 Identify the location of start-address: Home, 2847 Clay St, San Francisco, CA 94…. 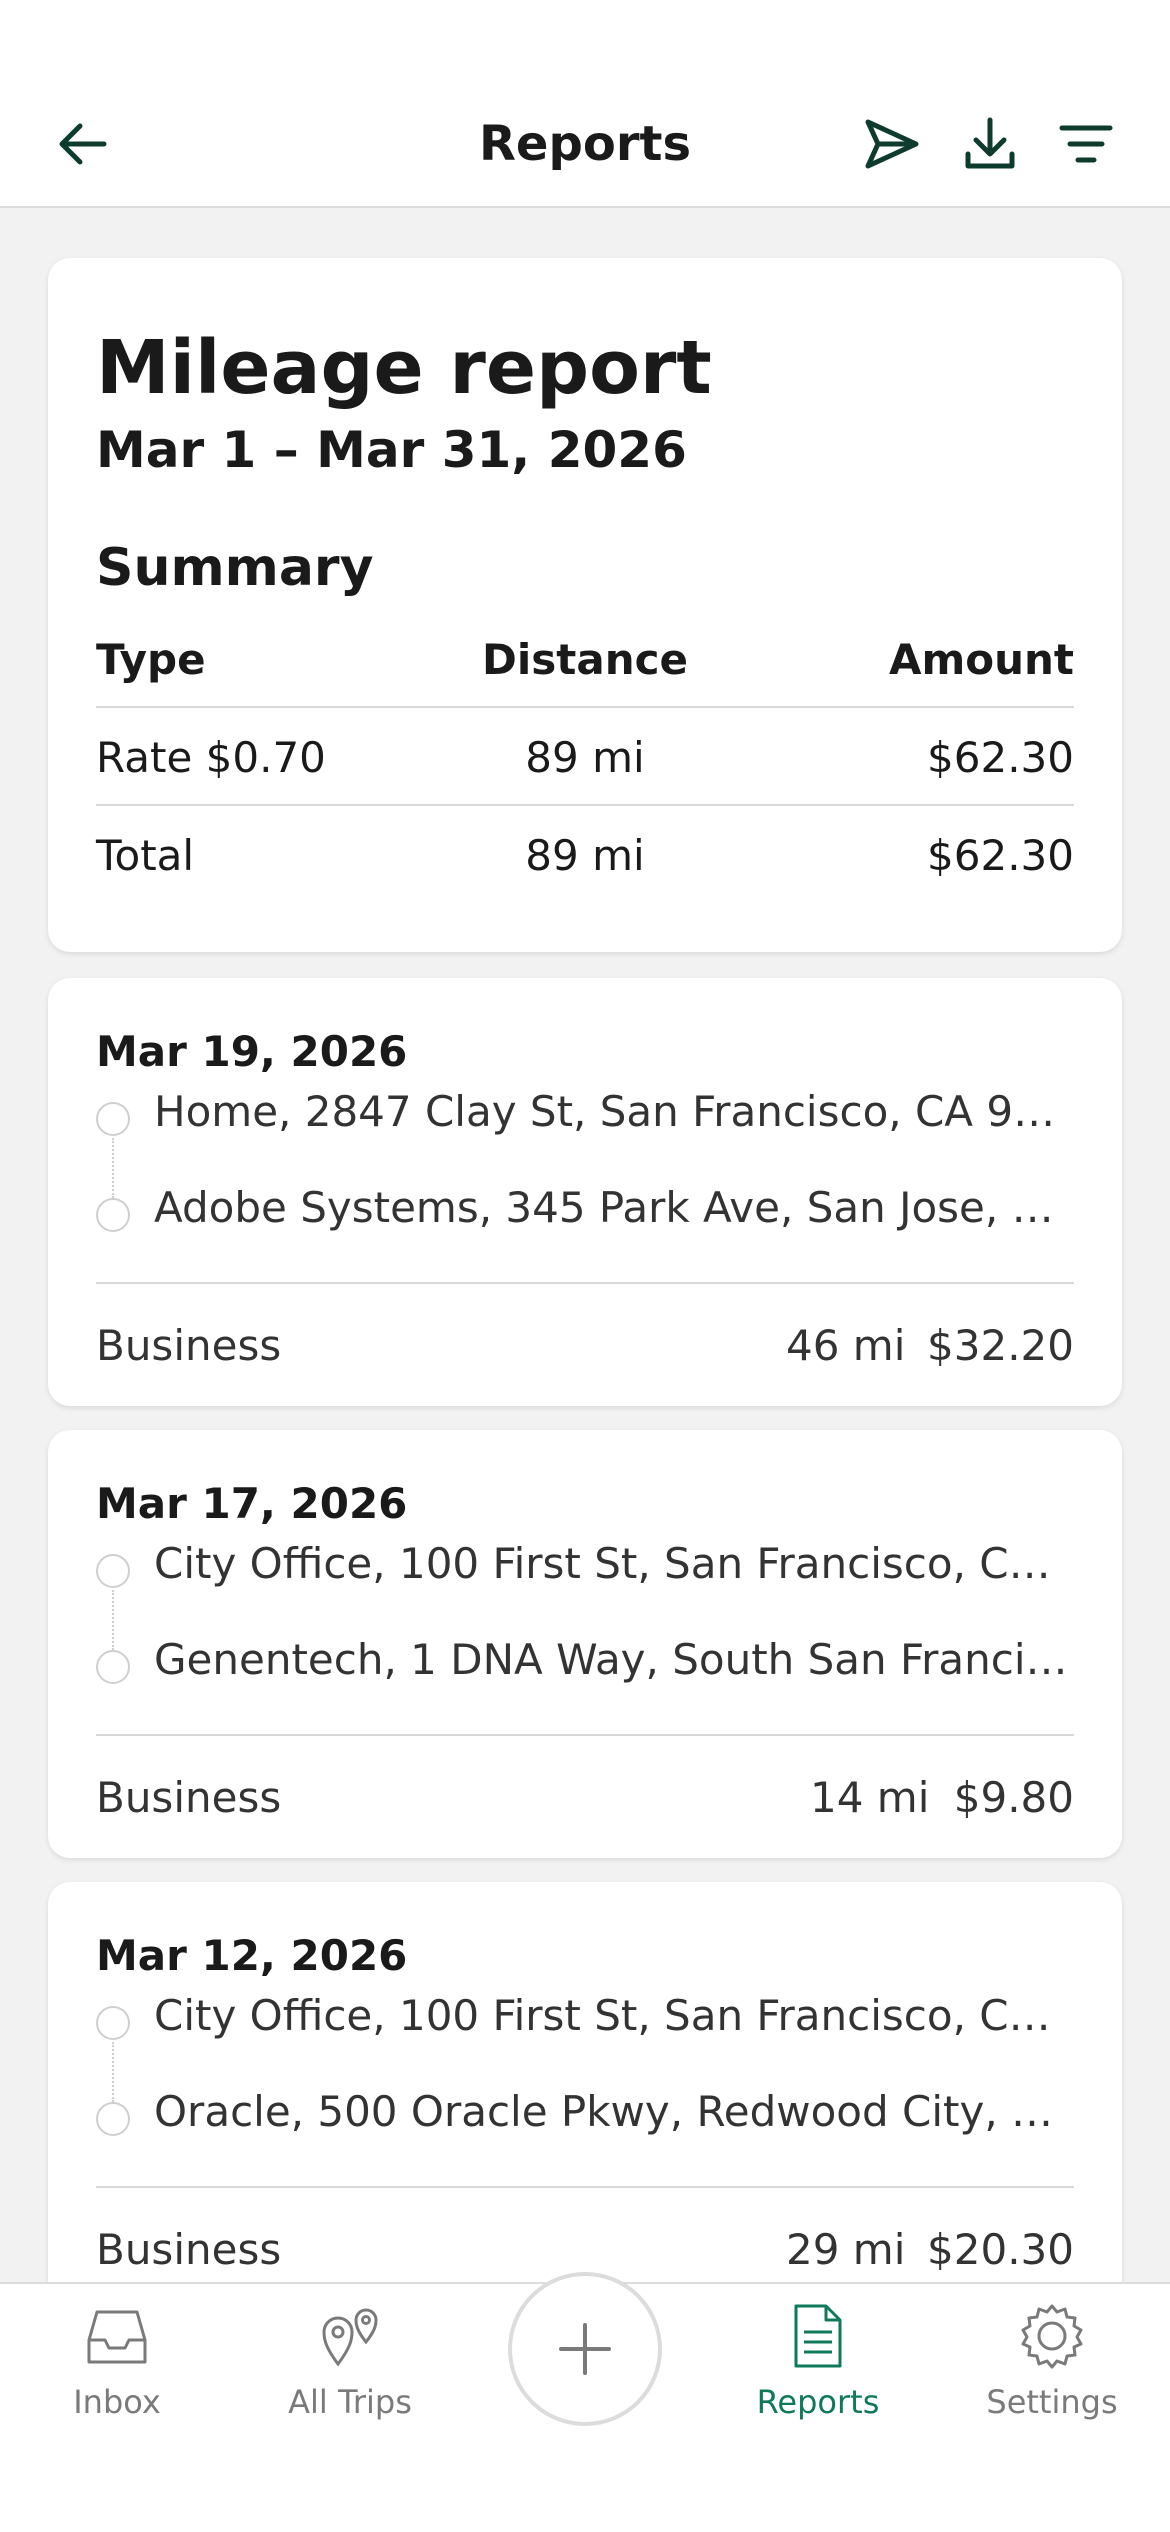
(614, 1111).